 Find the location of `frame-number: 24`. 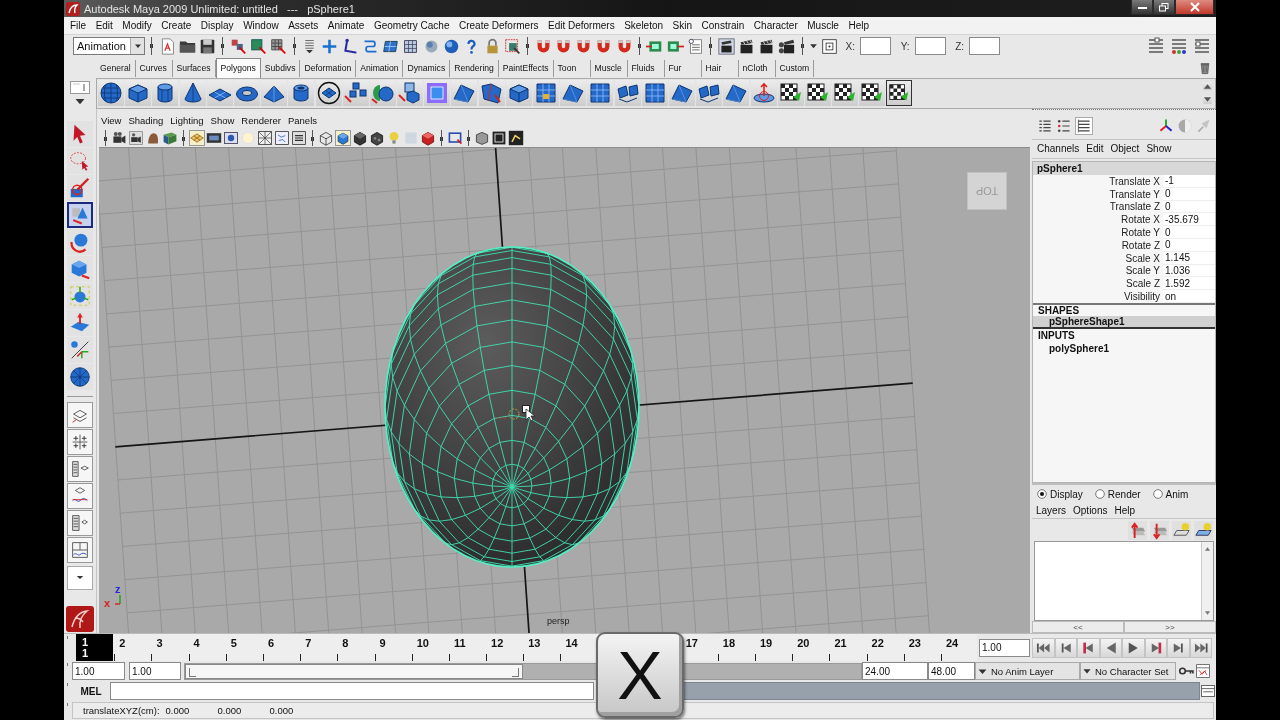

frame-number: 24 is located at coordinates (952, 643).